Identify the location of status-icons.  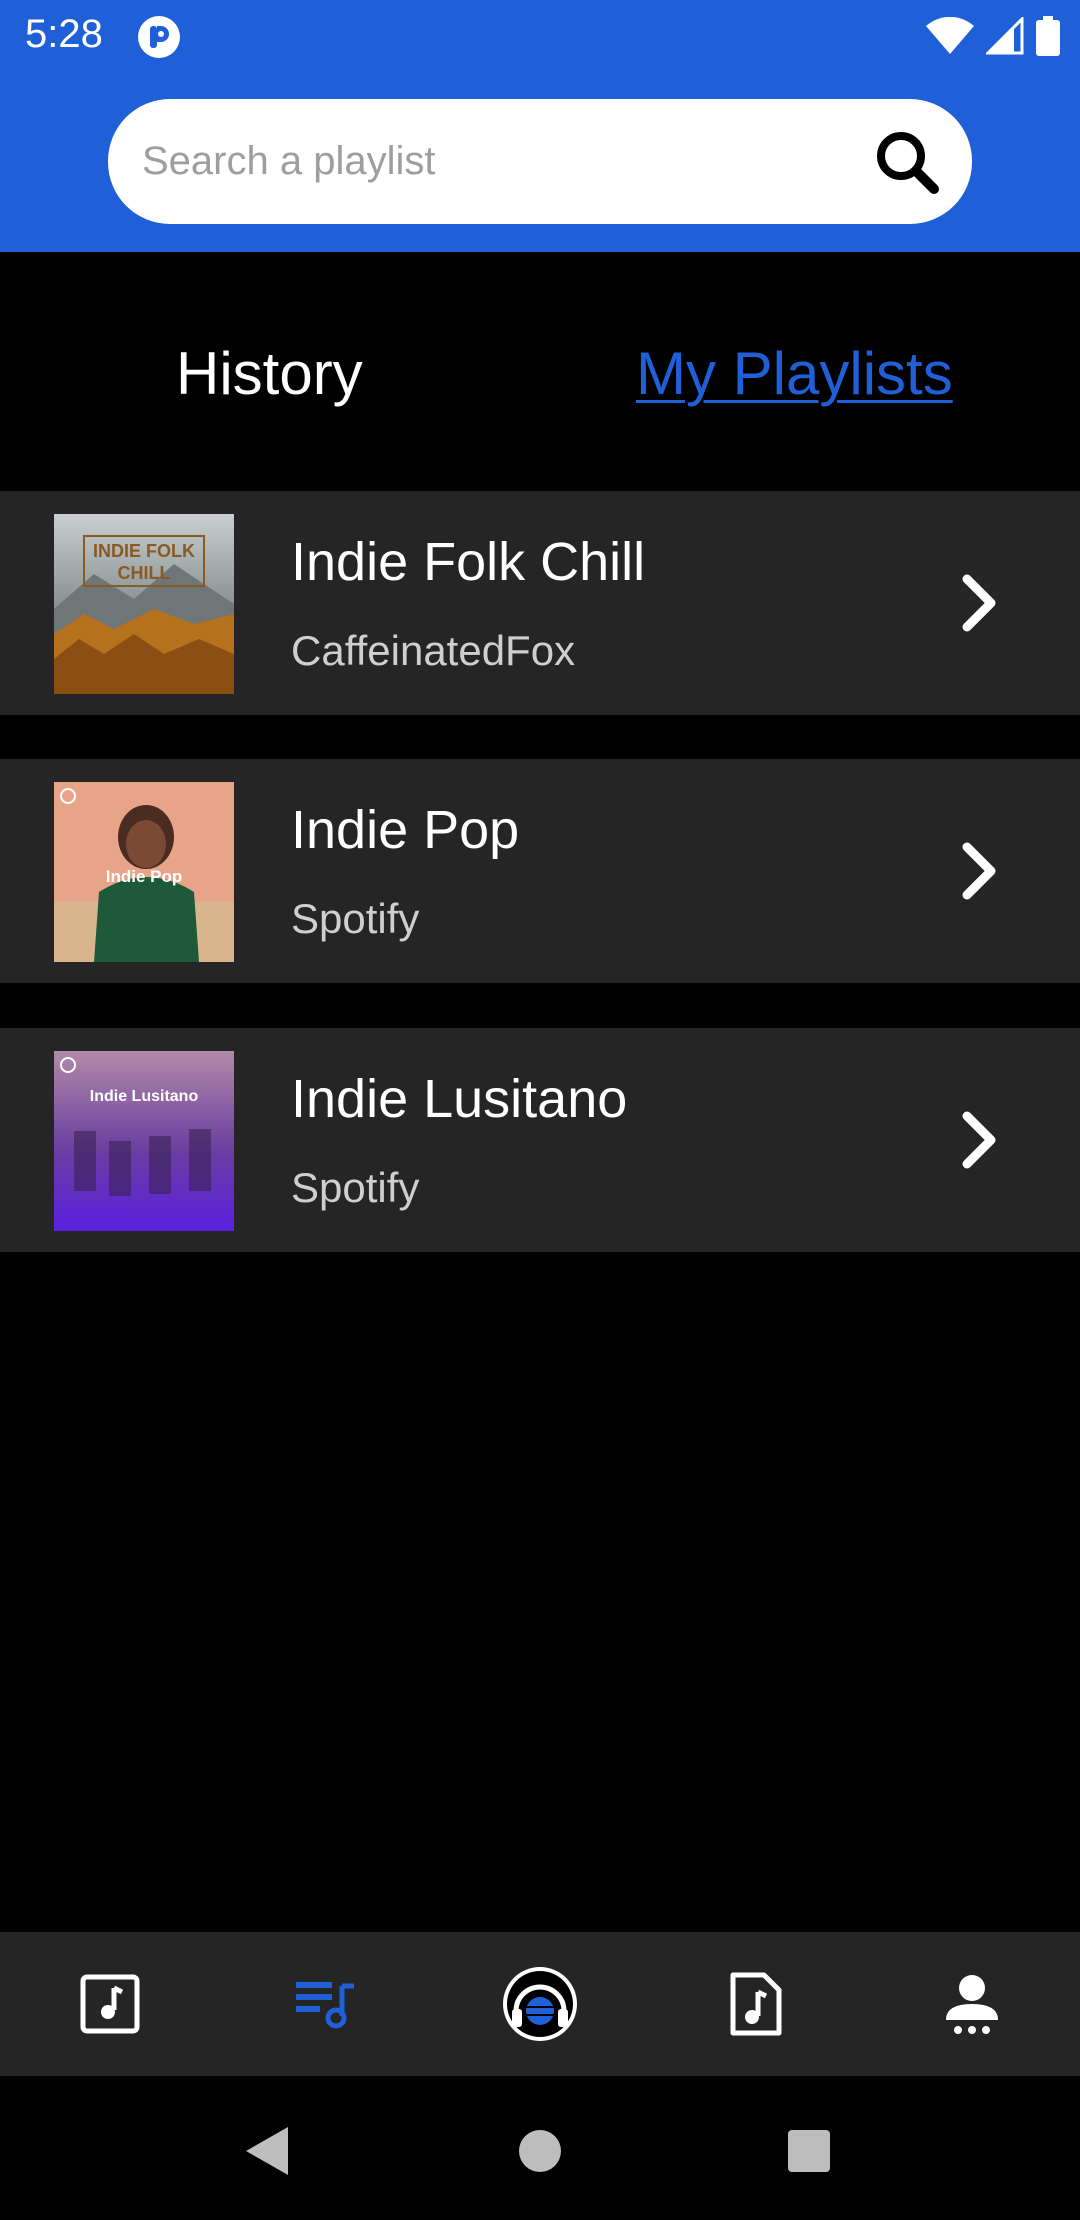
(993, 36).